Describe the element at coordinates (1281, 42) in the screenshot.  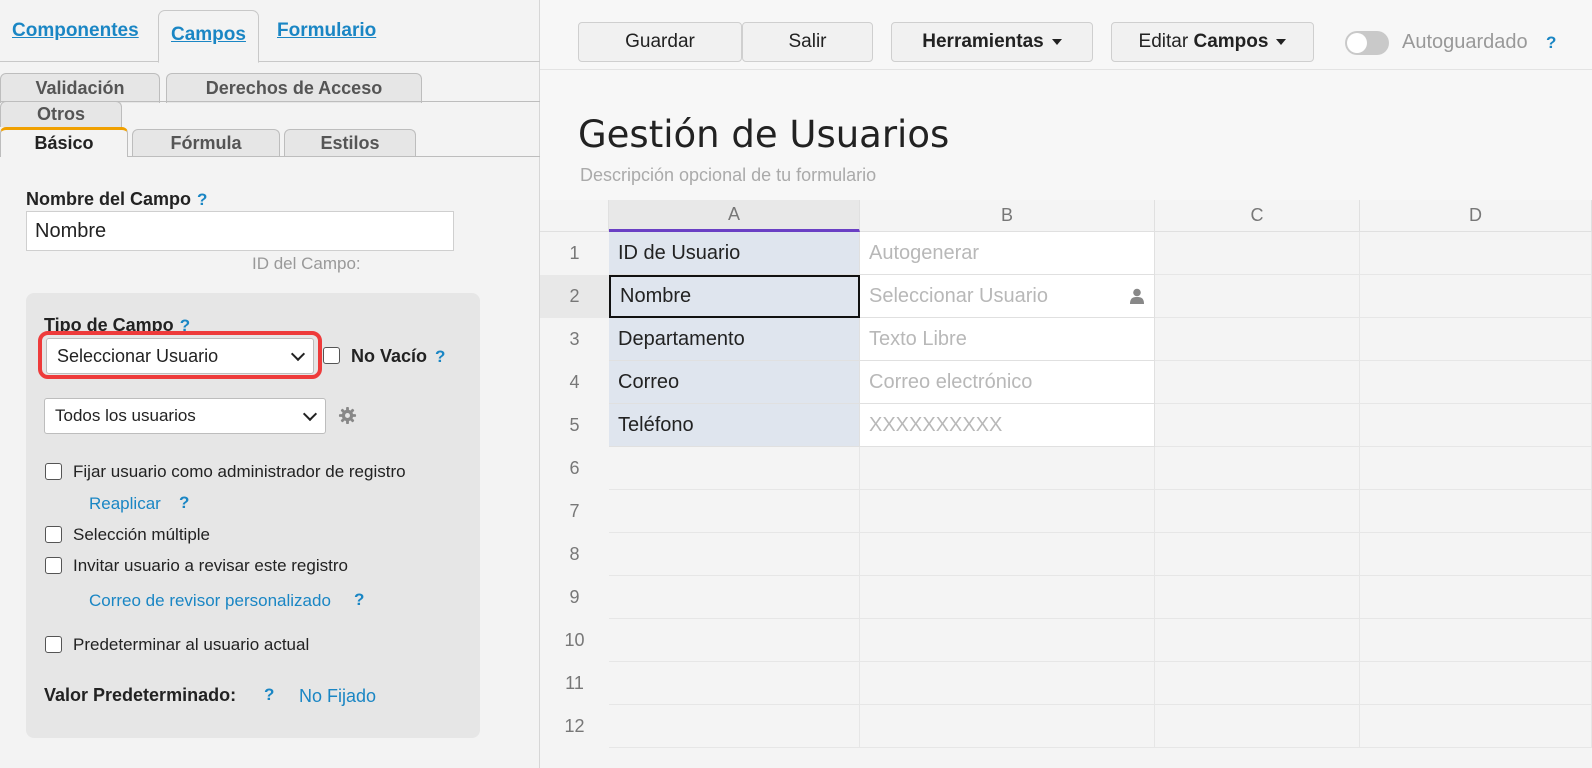
I see `caret-down-icon` at that location.